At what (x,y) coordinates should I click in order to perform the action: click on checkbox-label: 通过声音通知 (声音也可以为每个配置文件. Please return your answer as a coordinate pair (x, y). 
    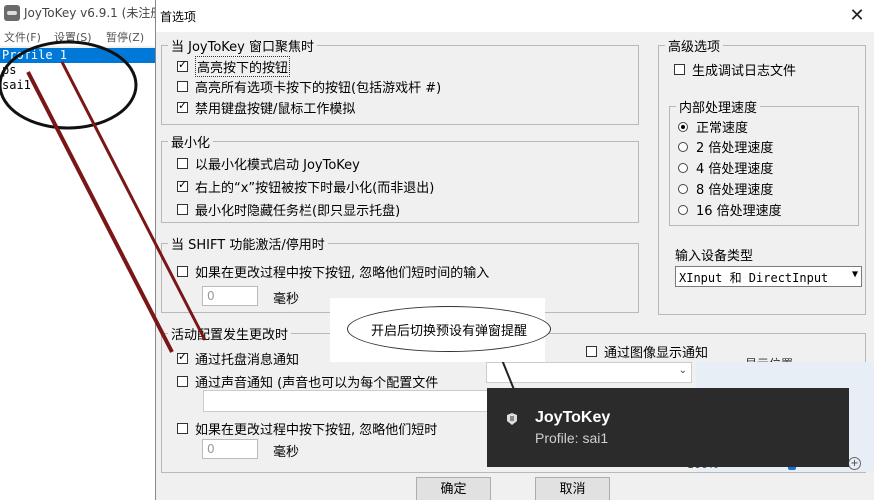
    Looking at the image, I should click on (317, 383).